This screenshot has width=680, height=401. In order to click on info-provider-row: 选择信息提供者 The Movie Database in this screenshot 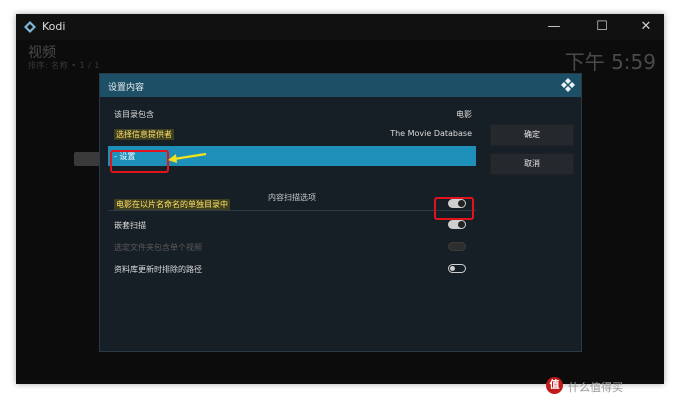, I will do `click(292, 134)`.